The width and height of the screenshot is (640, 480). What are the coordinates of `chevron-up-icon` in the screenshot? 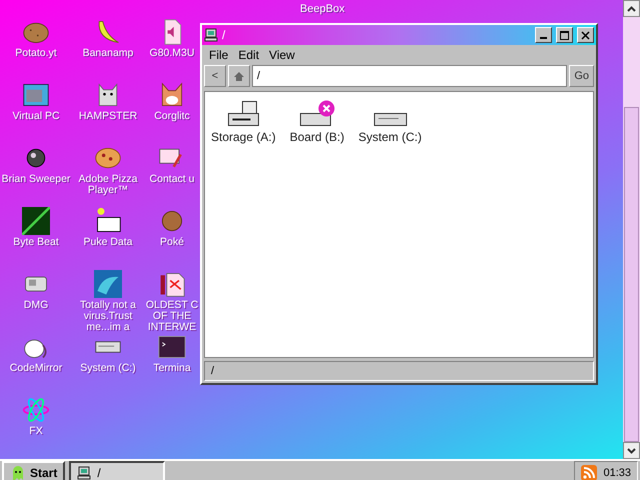 It's located at (631, 9).